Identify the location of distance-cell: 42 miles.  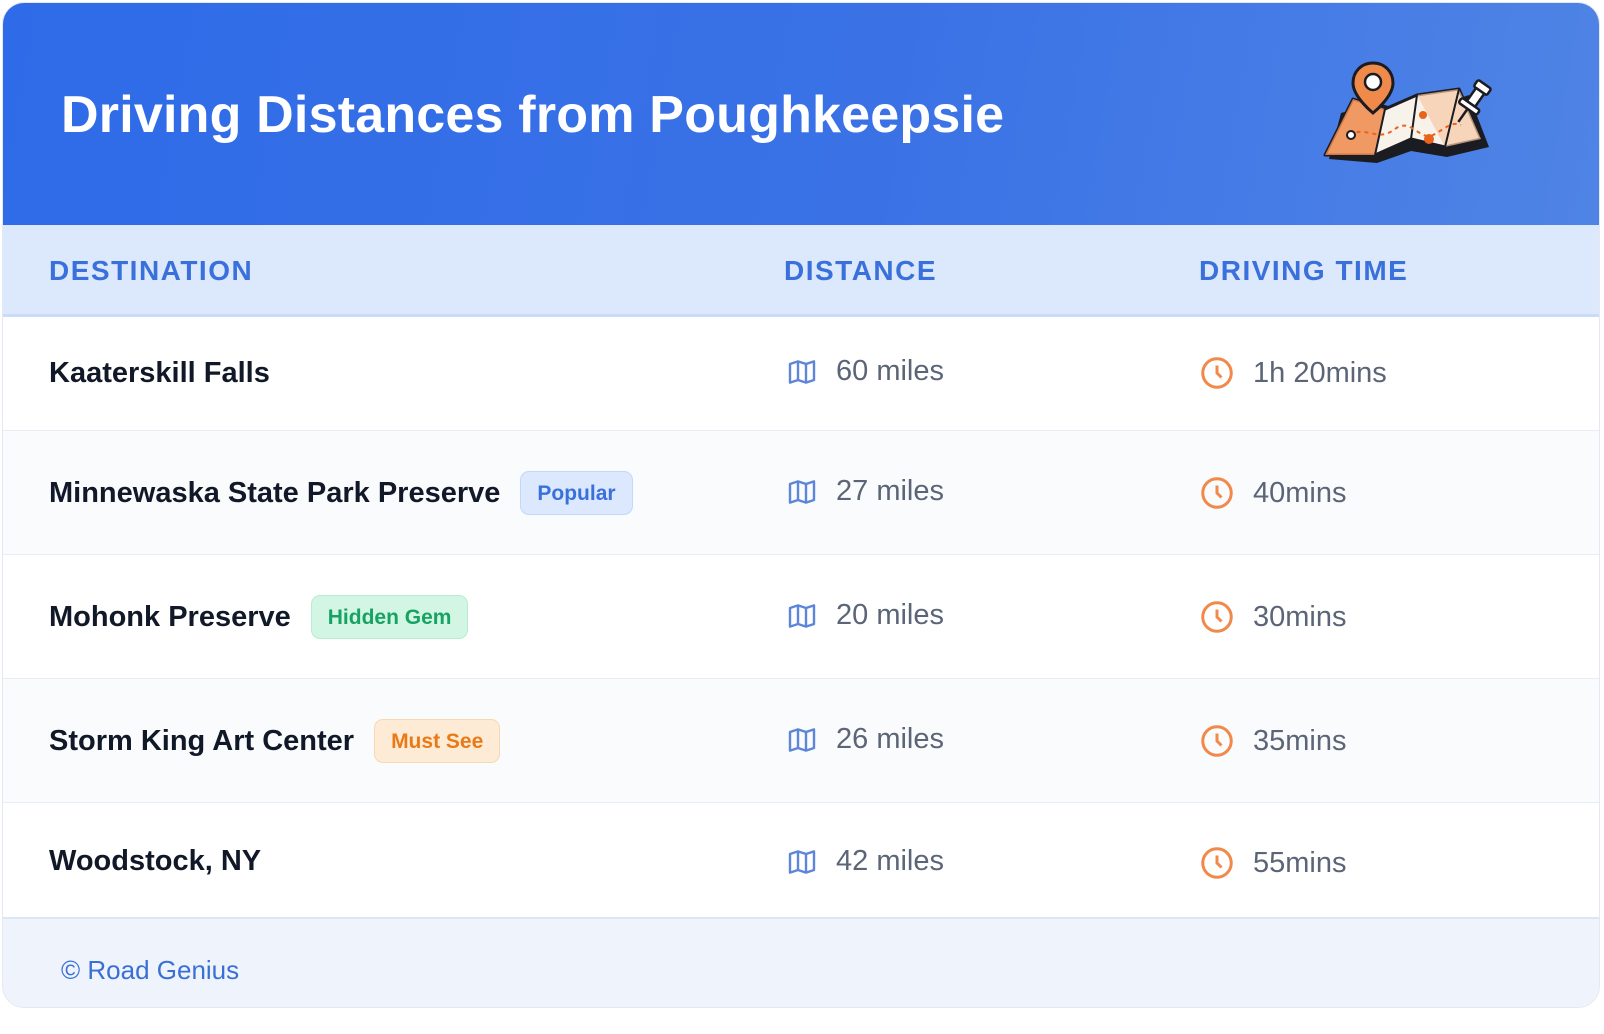
(865, 861).